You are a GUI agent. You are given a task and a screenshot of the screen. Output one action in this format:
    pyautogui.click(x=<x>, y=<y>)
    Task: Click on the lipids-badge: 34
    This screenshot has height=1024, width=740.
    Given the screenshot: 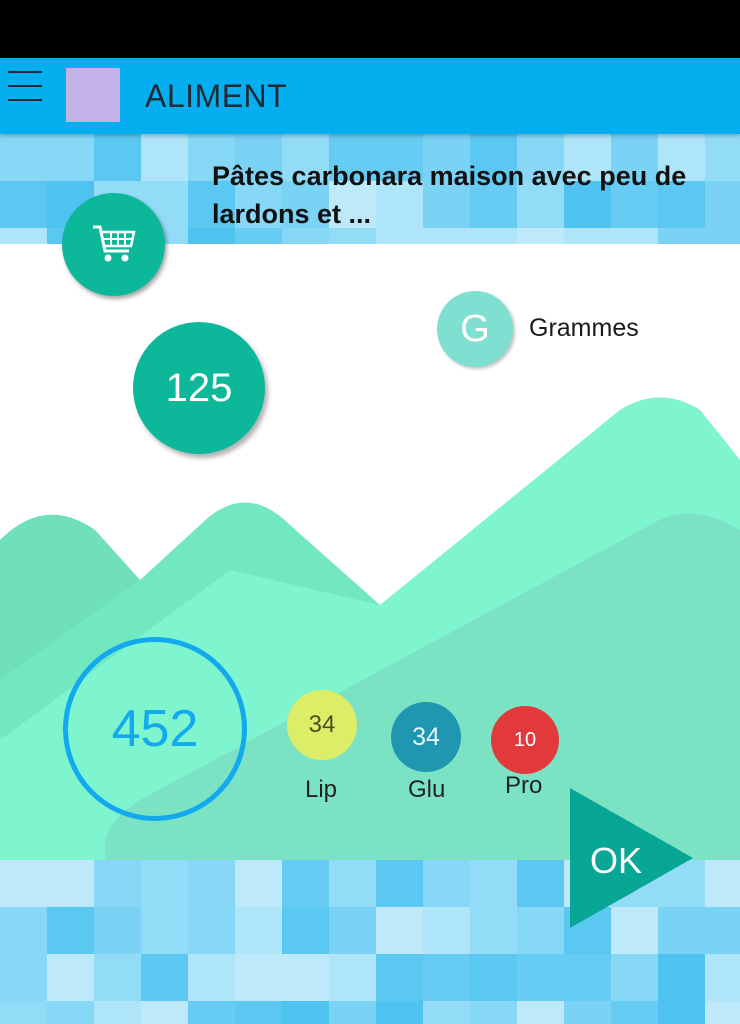 What is the action you would take?
    pyautogui.click(x=322, y=725)
    